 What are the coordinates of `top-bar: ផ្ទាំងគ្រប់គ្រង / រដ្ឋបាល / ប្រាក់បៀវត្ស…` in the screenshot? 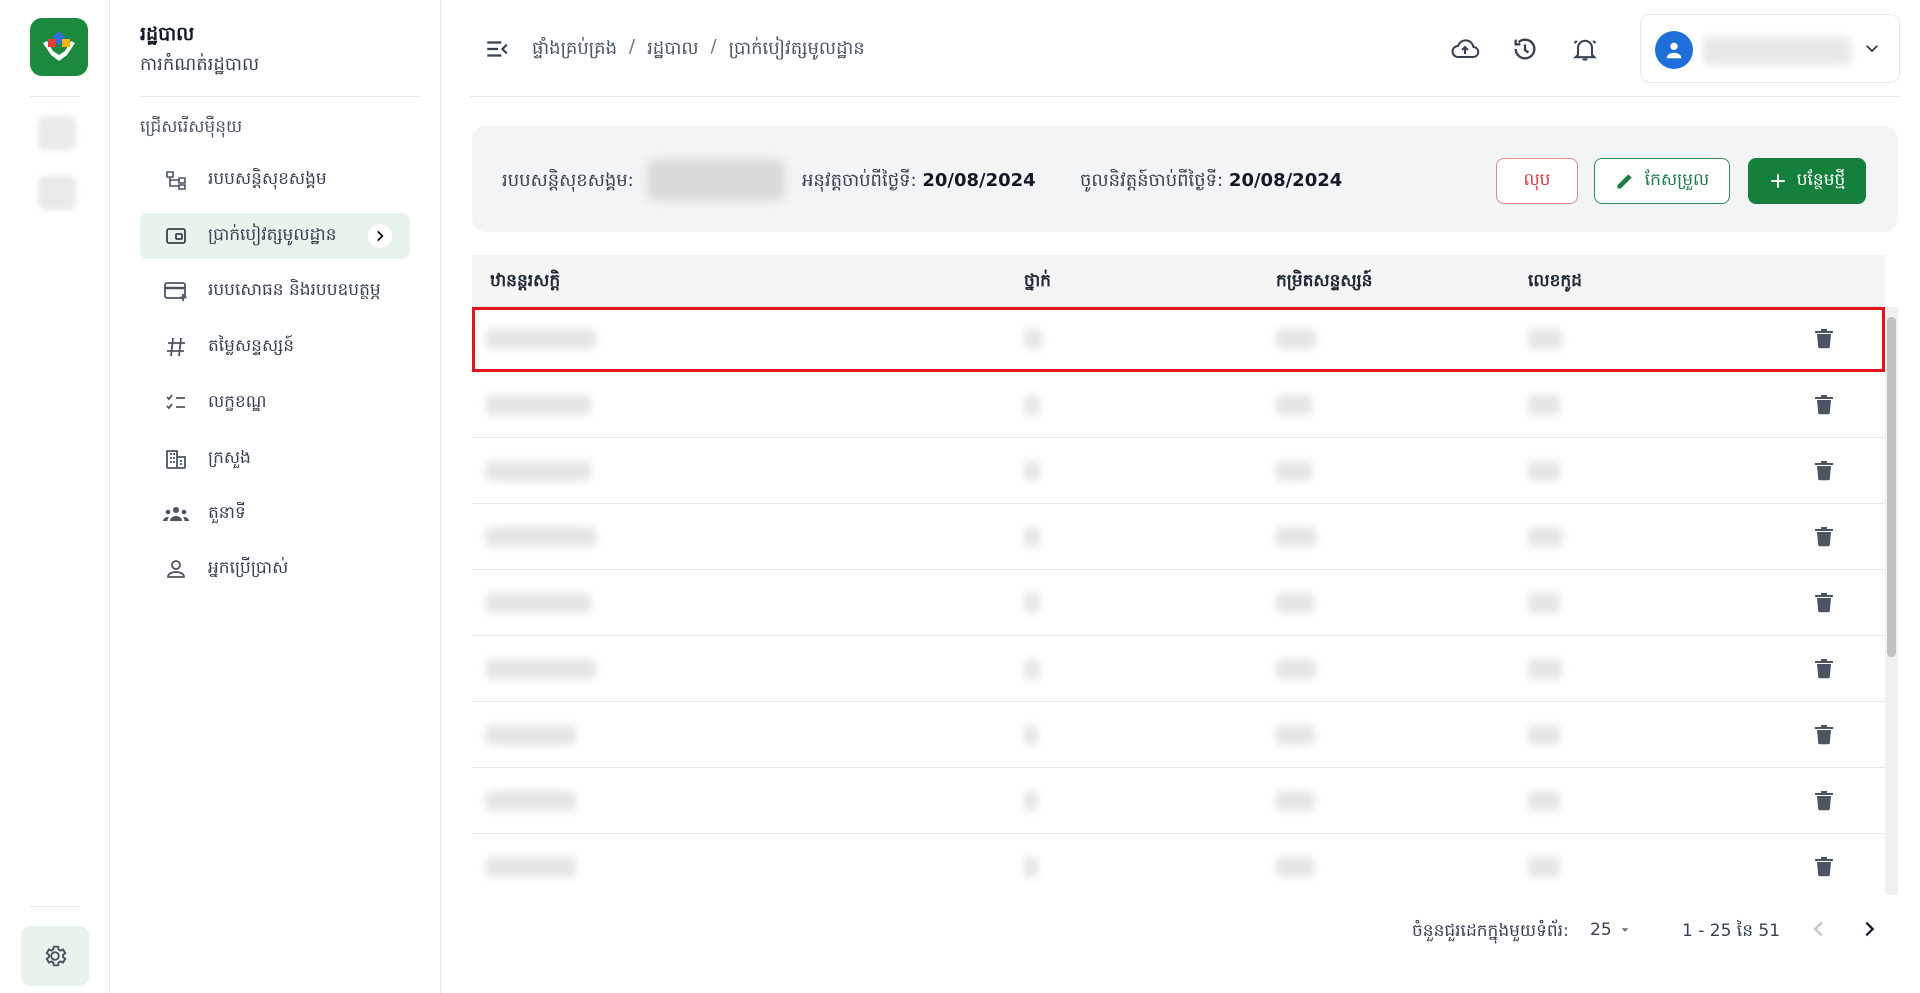 It's located at (1185, 48).